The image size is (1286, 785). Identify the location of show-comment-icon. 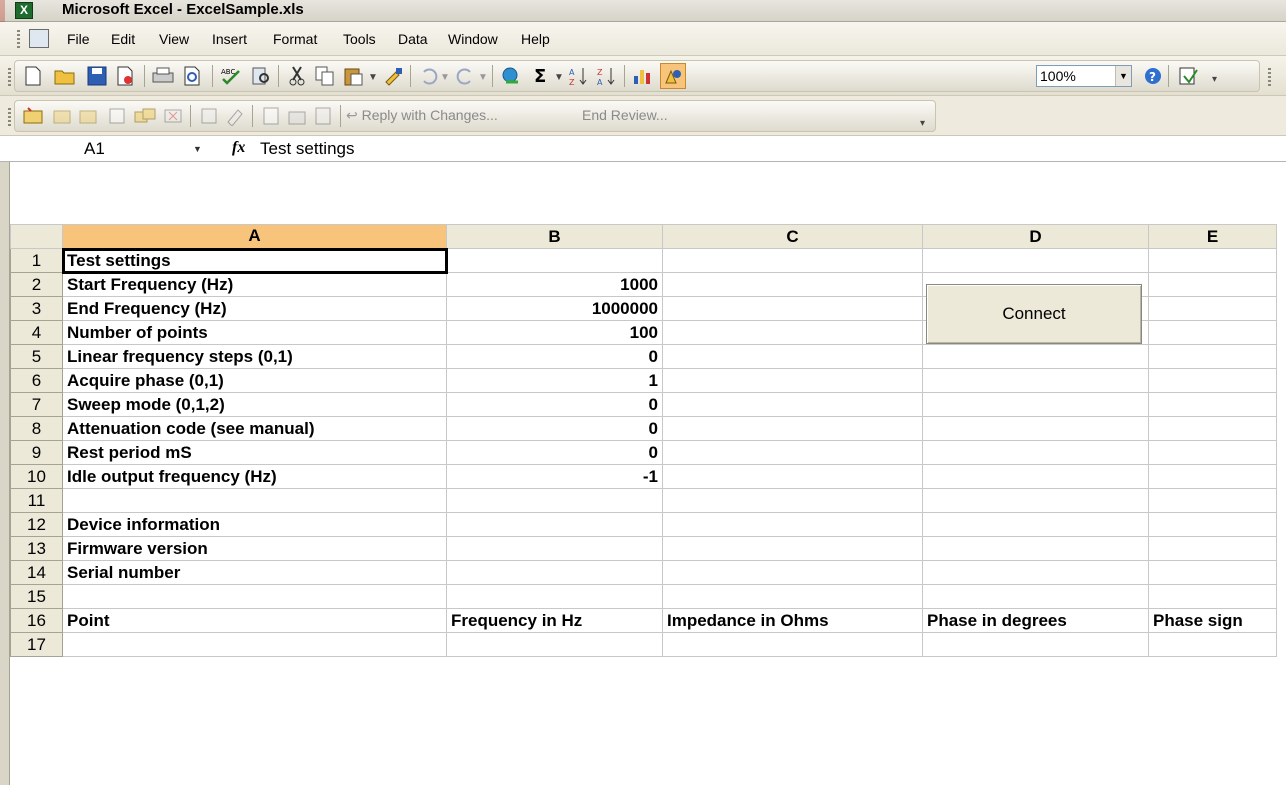
(117, 116).